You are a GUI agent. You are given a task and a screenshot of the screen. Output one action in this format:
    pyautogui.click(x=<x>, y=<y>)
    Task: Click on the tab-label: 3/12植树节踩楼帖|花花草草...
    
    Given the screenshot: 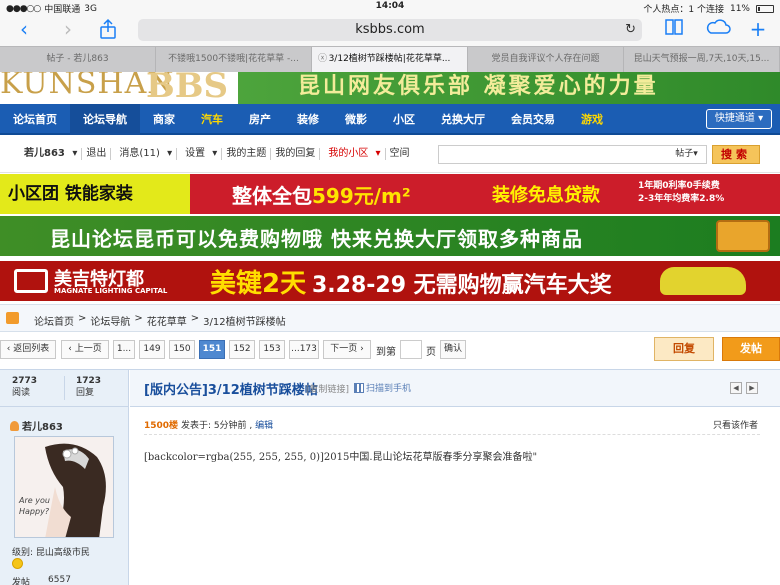 What is the action you would take?
    pyautogui.click(x=389, y=59)
    